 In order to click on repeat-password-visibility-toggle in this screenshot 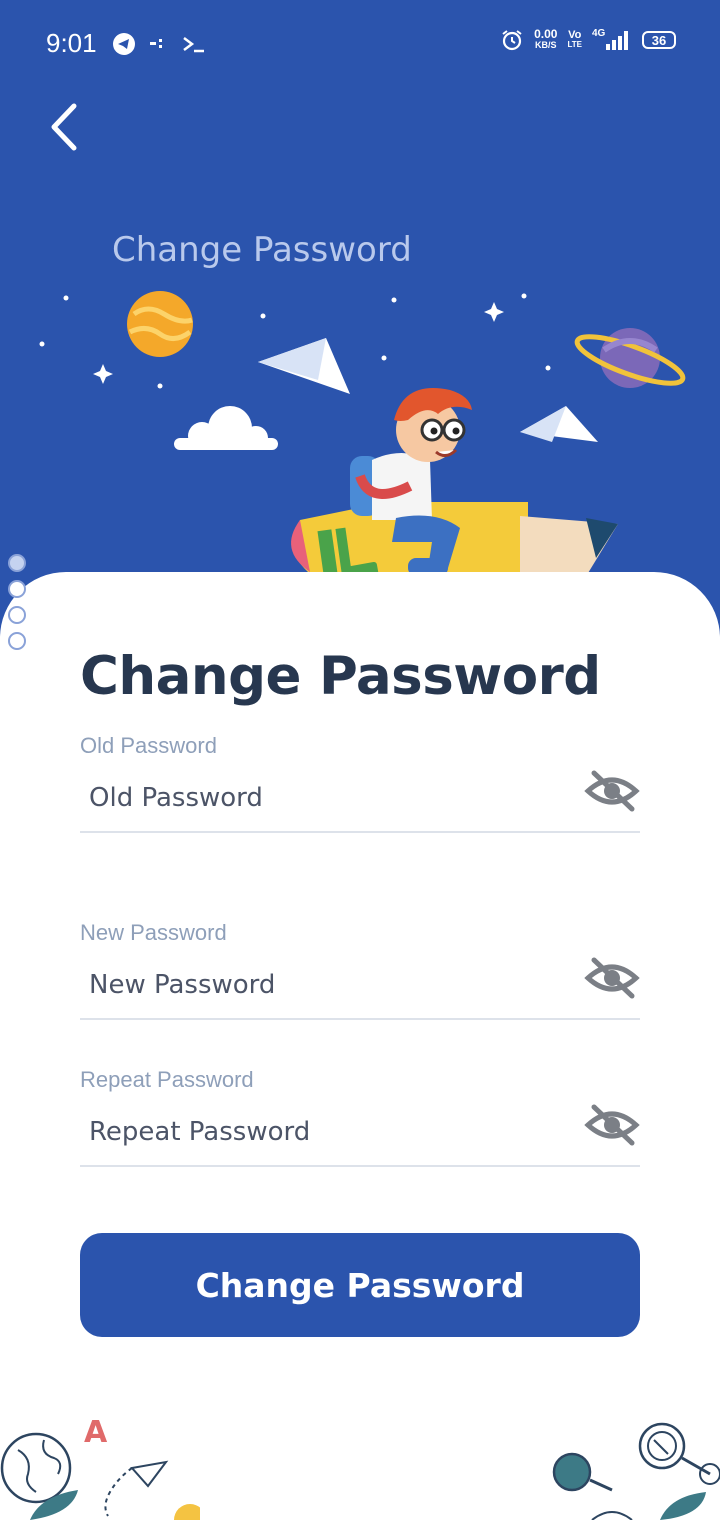, I will do `click(612, 1125)`.